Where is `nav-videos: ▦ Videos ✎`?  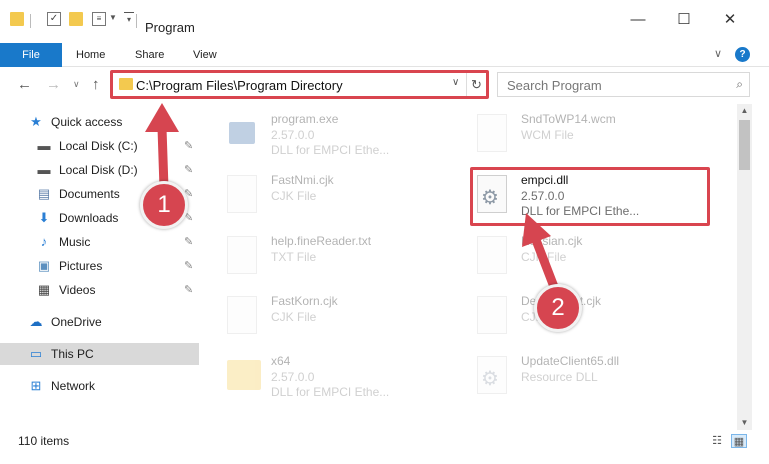
nav-videos: ▦ Videos ✎ is located at coordinates (100, 290).